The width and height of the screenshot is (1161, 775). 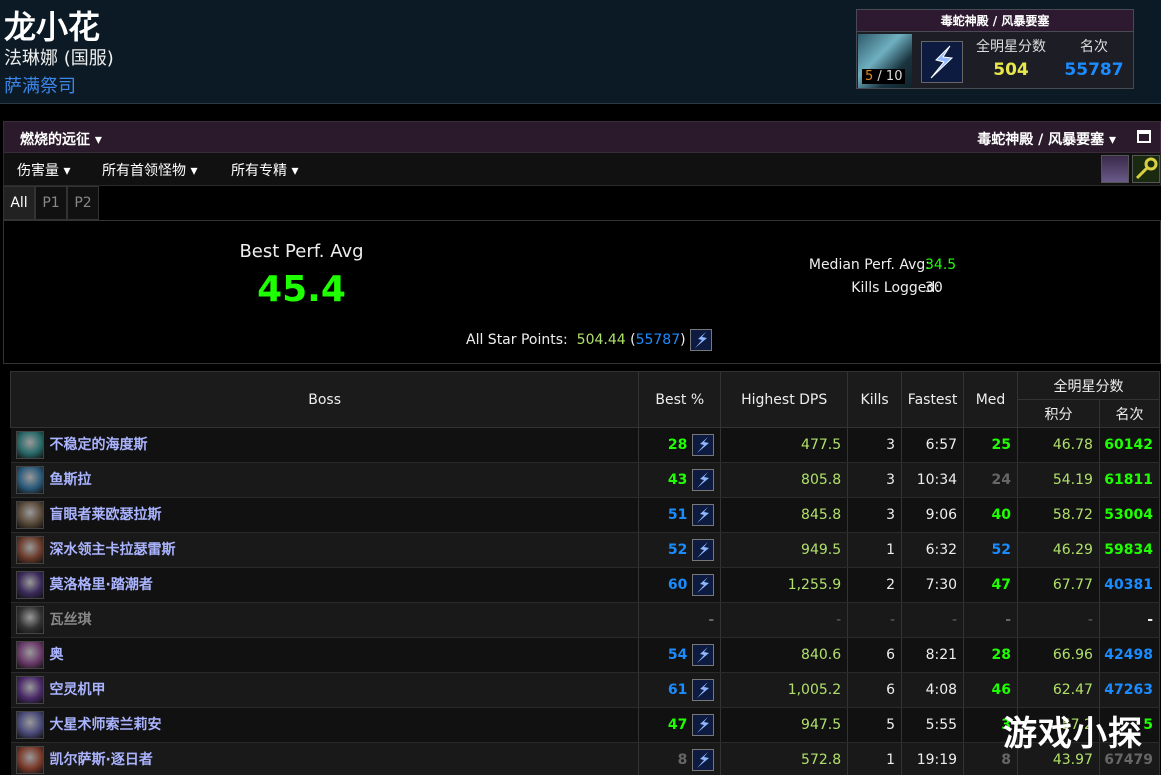 What do you see at coordinates (933, 515) in the screenshot?
I see `fastest-cell: 9:06` at bounding box center [933, 515].